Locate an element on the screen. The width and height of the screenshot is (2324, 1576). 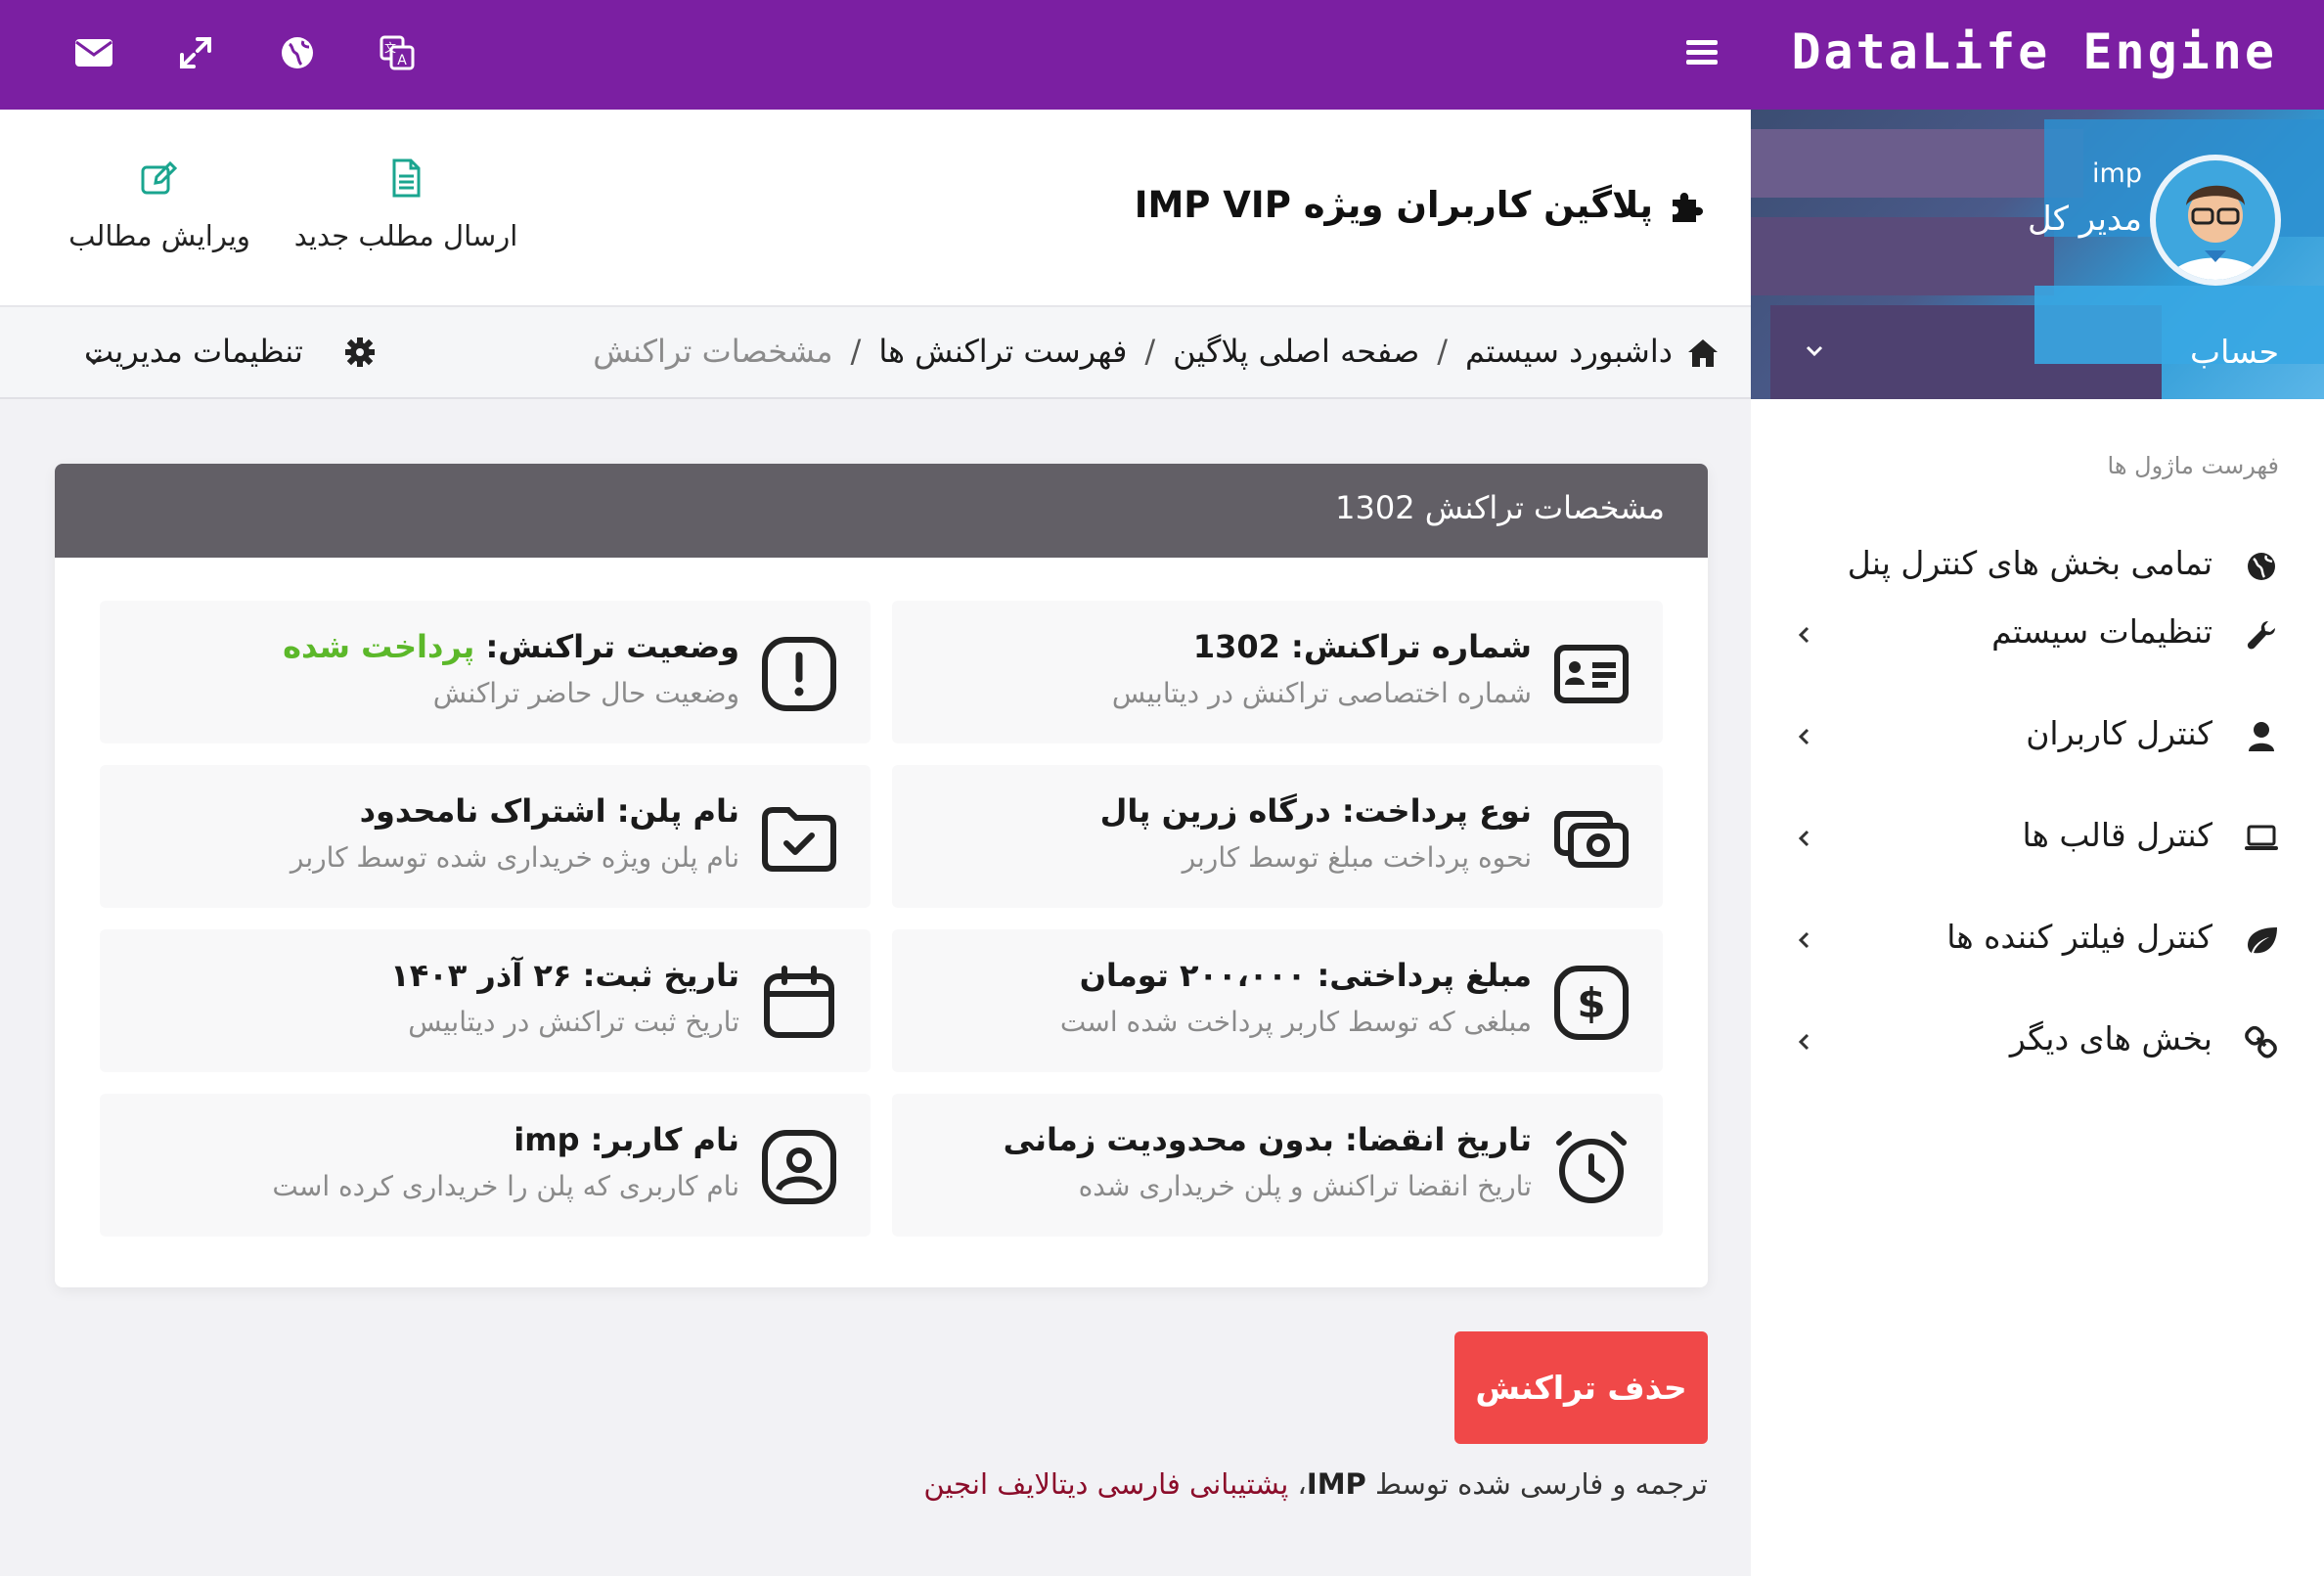
sidebar-item-other-sections: بخش های دیگر is located at coordinates (2038, 1042).